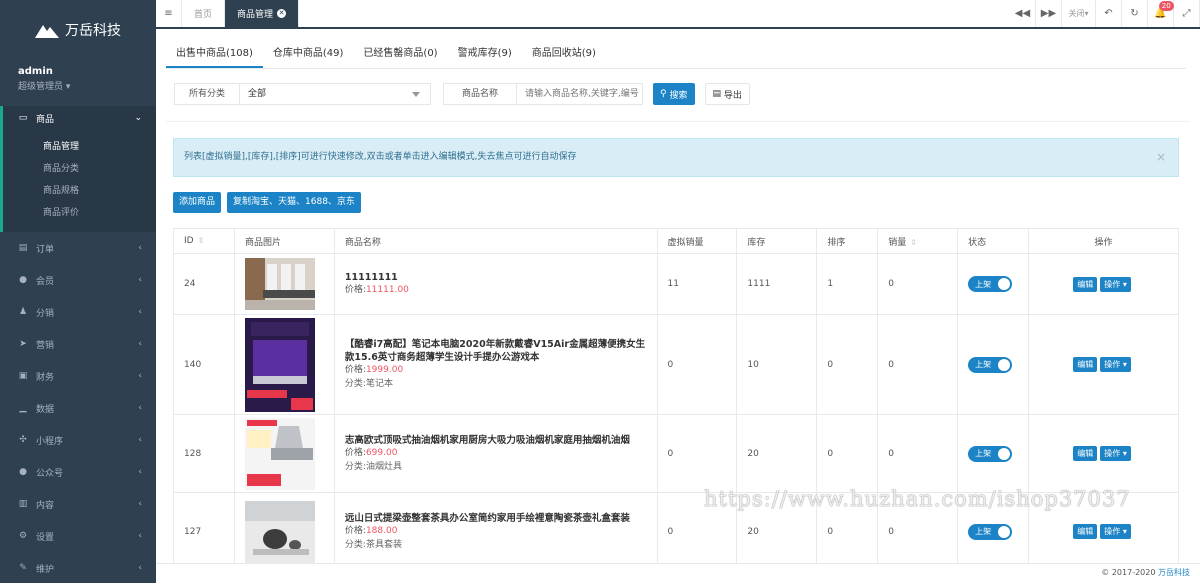 The image size is (1200, 584). What do you see at coordinates (204, 241) in the screenshot?
I see `col-id: ID ⇳` at bounding box center [204, 241].